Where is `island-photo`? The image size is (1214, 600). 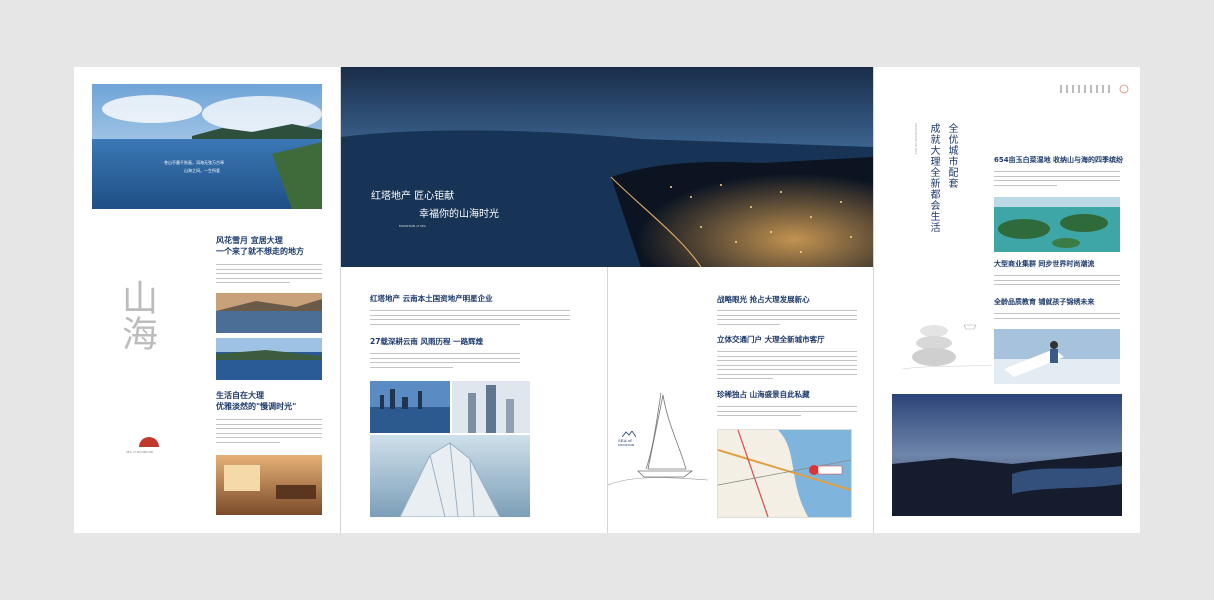
island-photo is located at coordinates (1057, 224).